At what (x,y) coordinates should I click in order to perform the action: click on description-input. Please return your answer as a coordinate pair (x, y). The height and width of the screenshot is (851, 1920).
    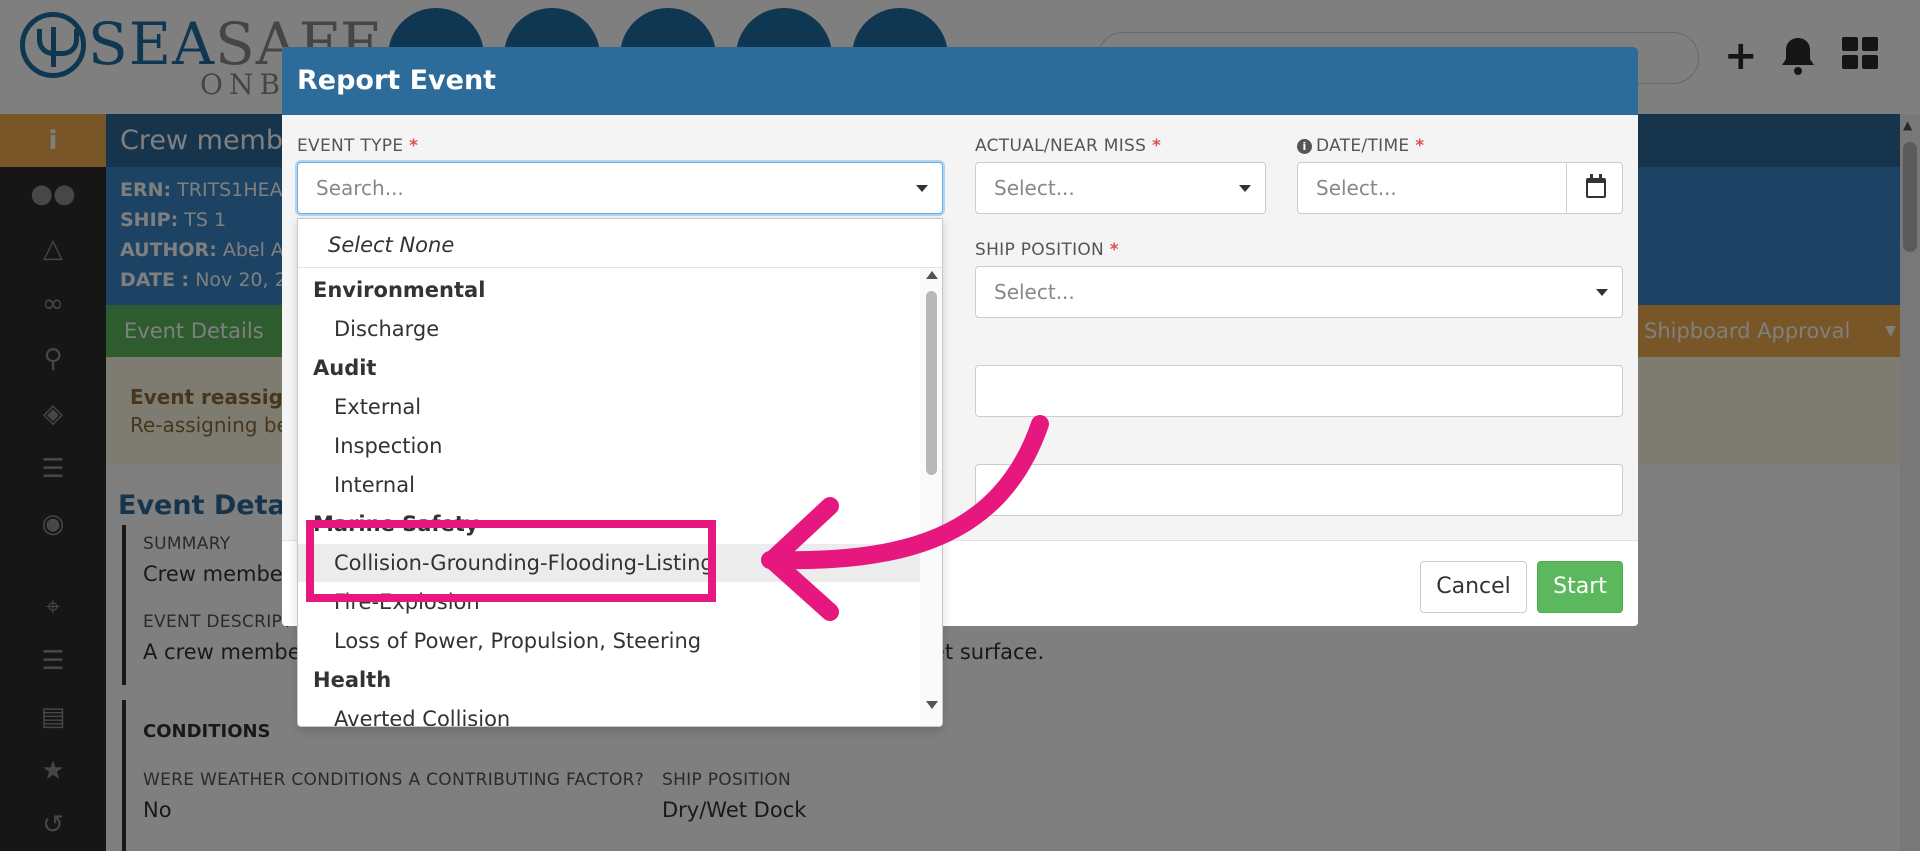
    Looking at the image, I should click on (1299, 490).